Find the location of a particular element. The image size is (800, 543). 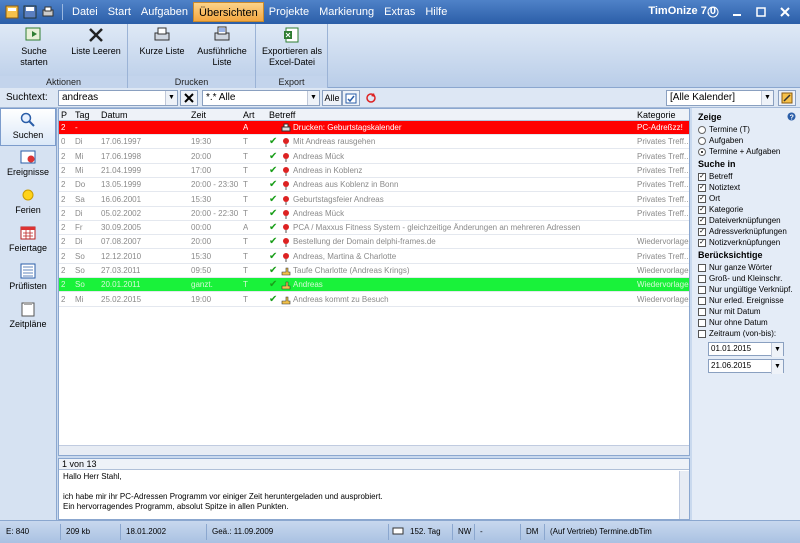

date-to-input: 21.06.2015 ▼ is located at coordinates (746, 366).